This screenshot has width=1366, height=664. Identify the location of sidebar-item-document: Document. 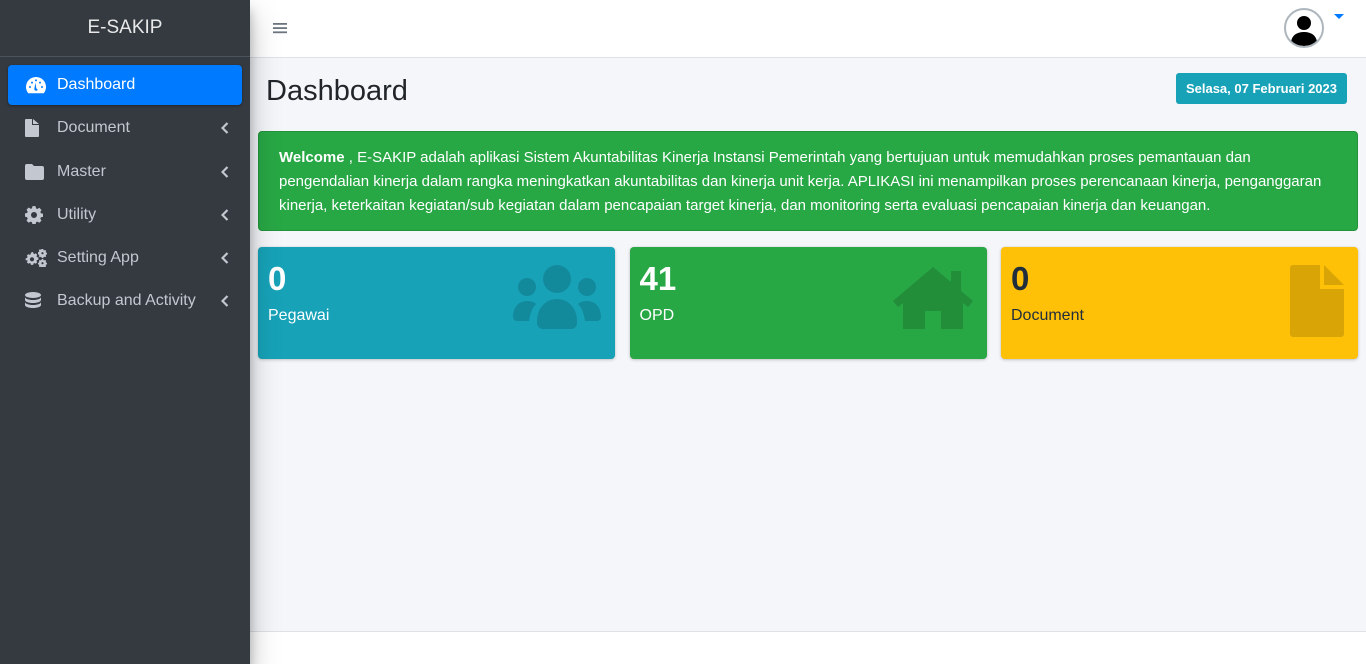
(125, 128).